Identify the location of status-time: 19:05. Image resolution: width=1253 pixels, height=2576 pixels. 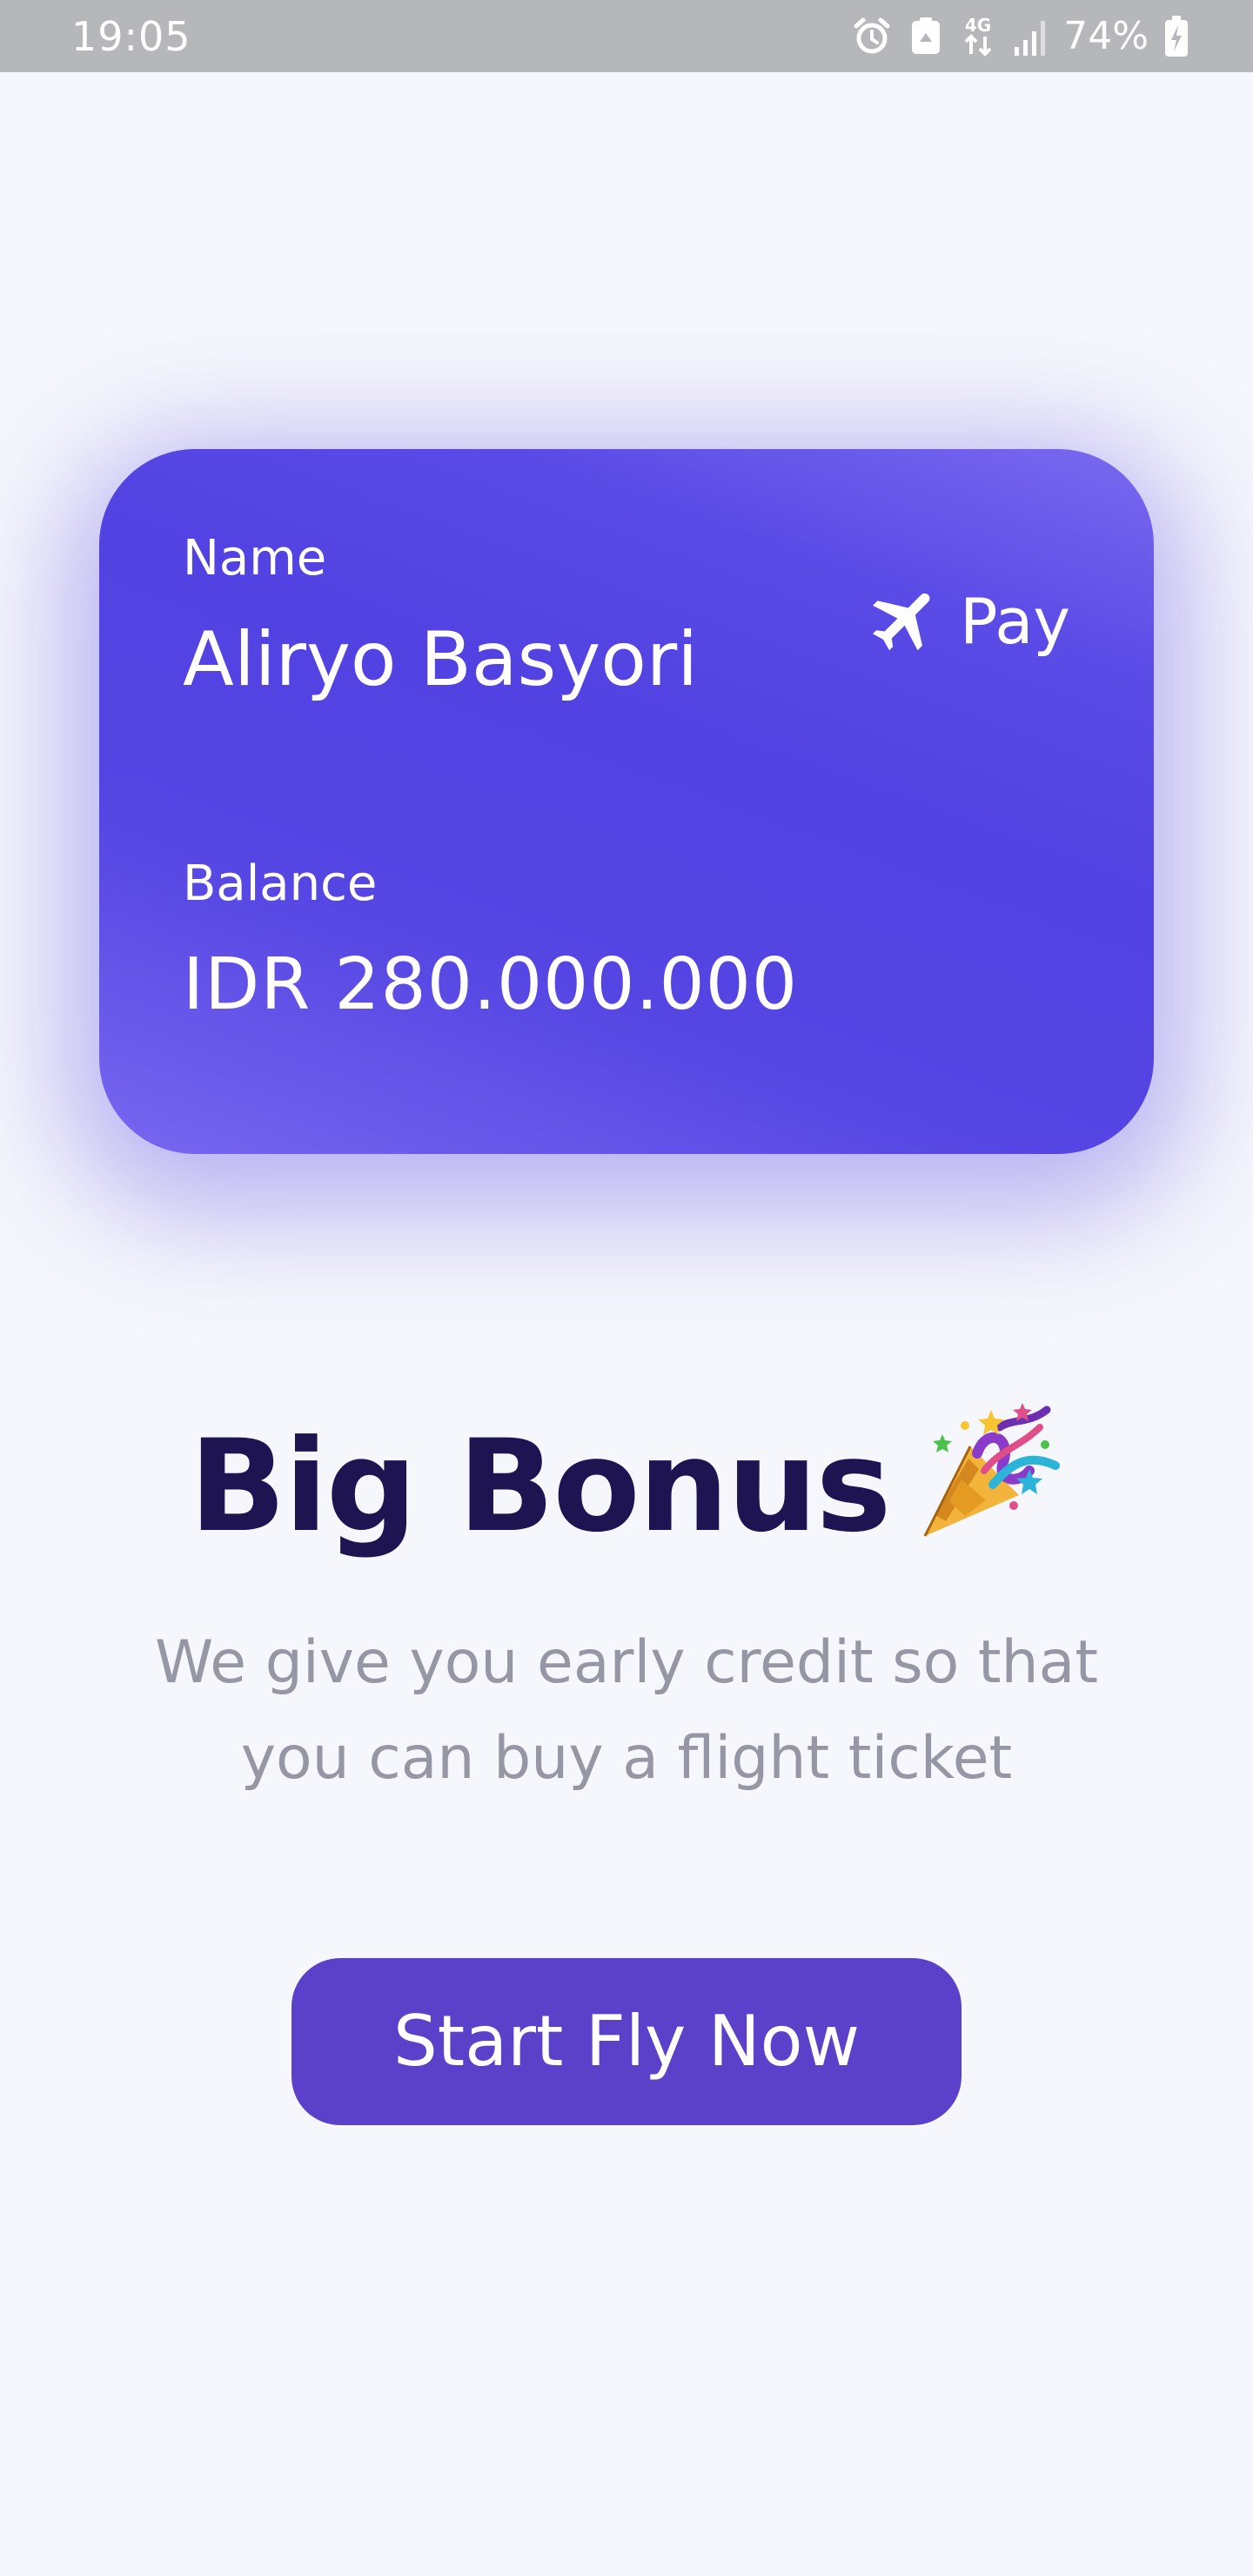
(131, 37).